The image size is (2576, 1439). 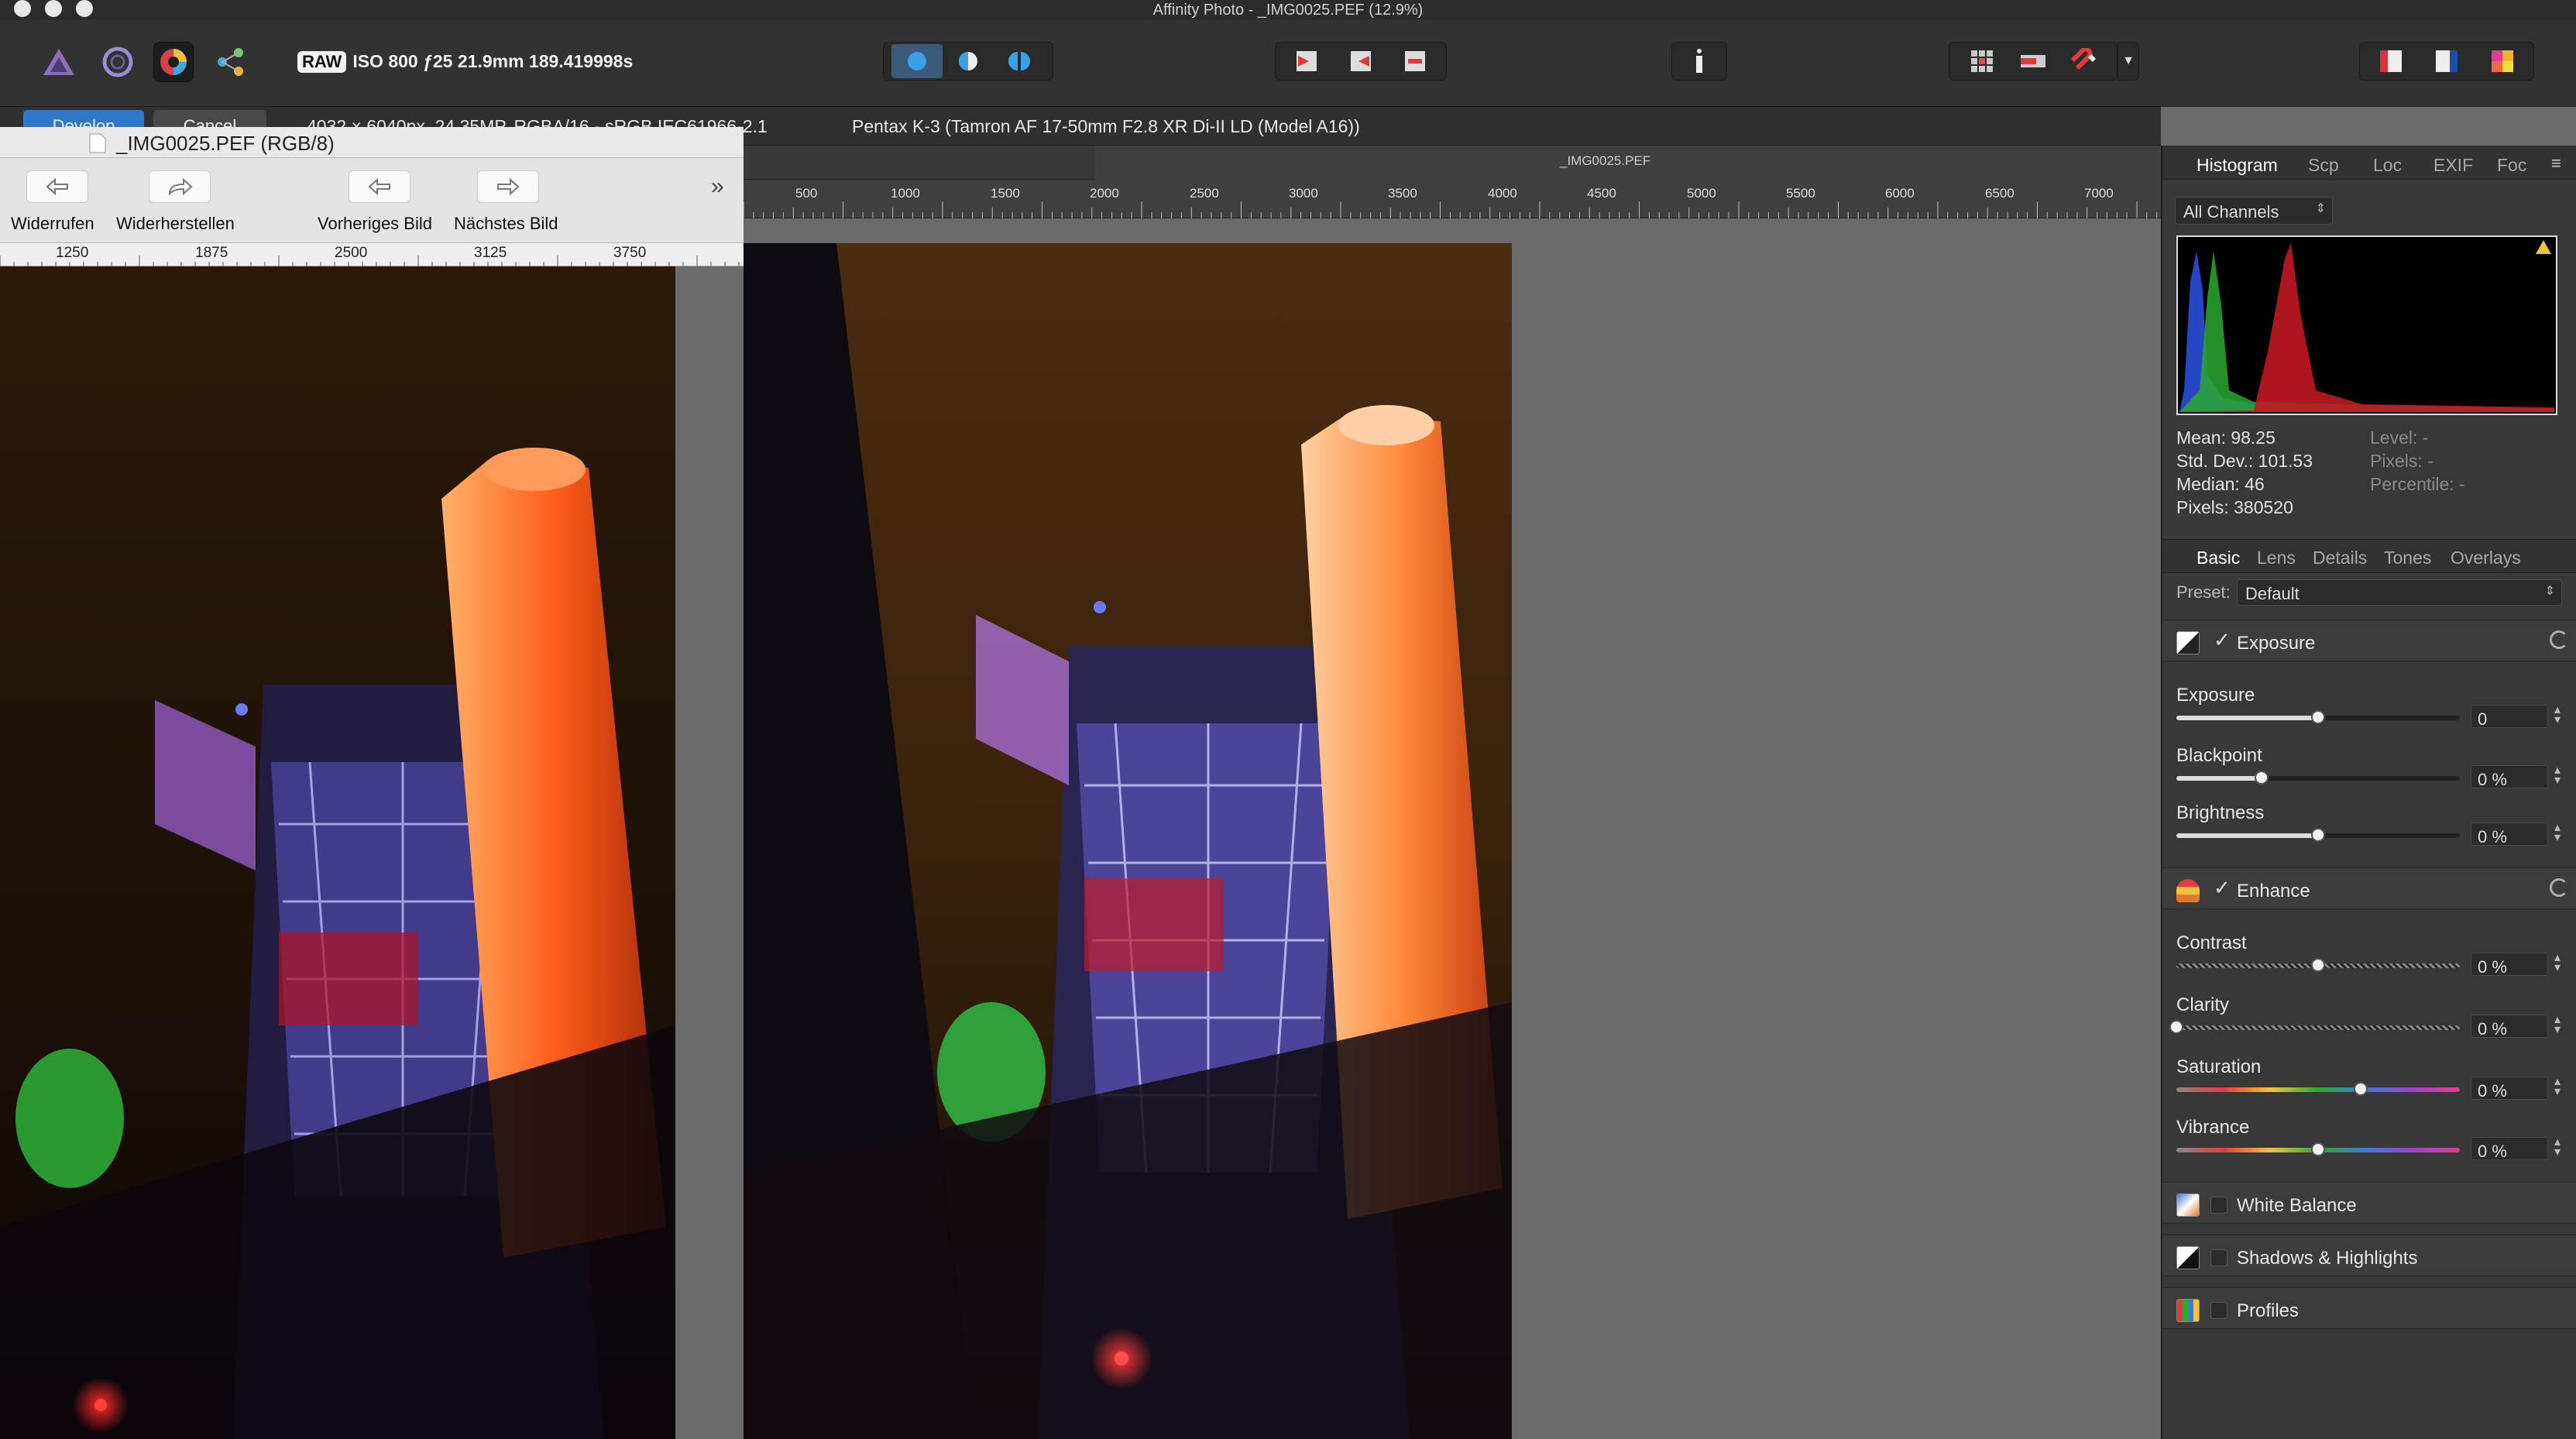 What do you see at coordinates (2320, 208) in the screenshot?
I see `select-arrows-icon: ⇕` at bounding box center [2320, 208].